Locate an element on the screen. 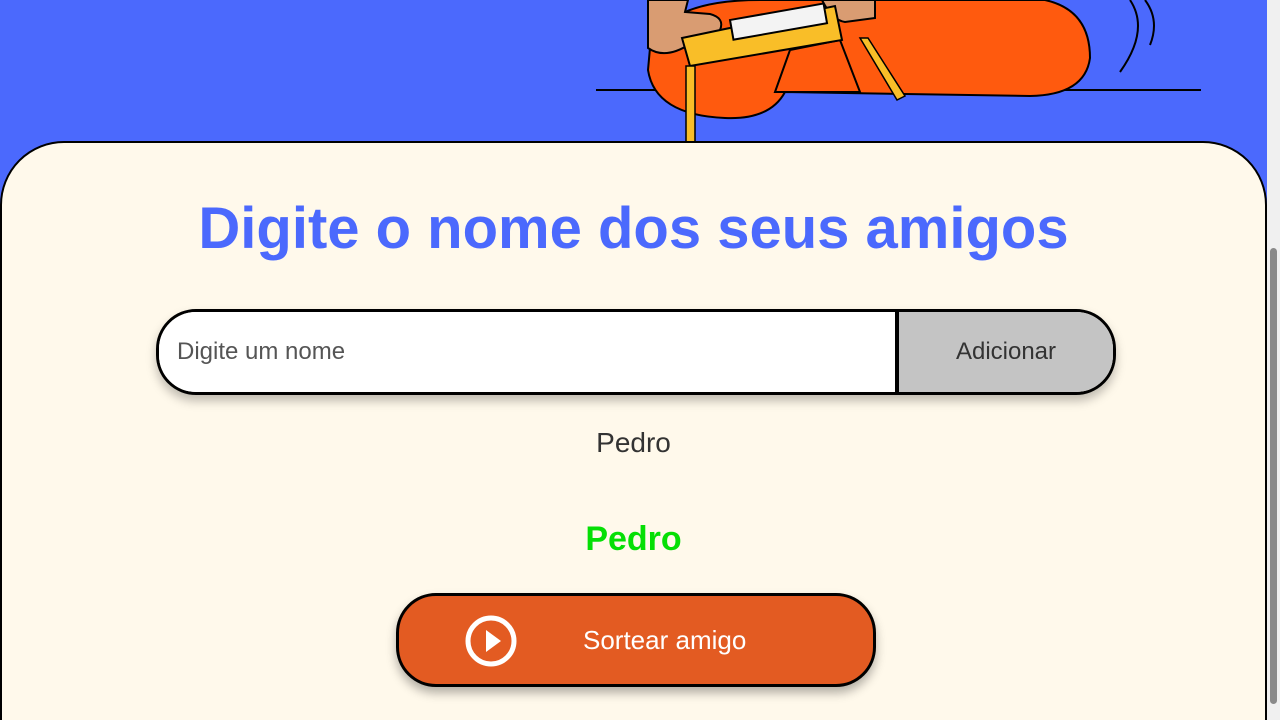  name-input is located at coordinates (529, 352).